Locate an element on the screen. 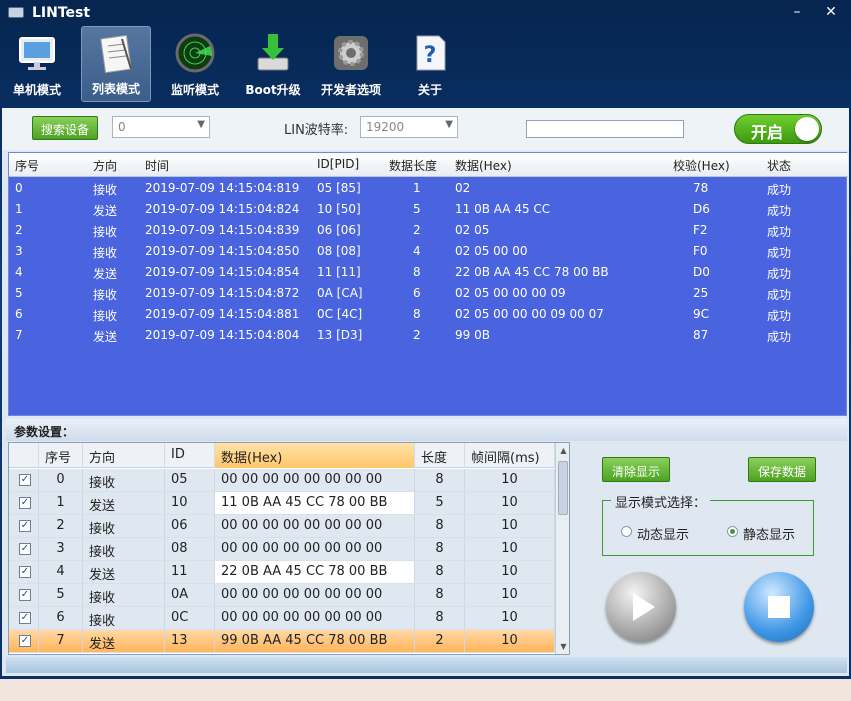 This screenshot has width=851, height=701. open-toggle: 开启 is located at coordinates (778, 129).